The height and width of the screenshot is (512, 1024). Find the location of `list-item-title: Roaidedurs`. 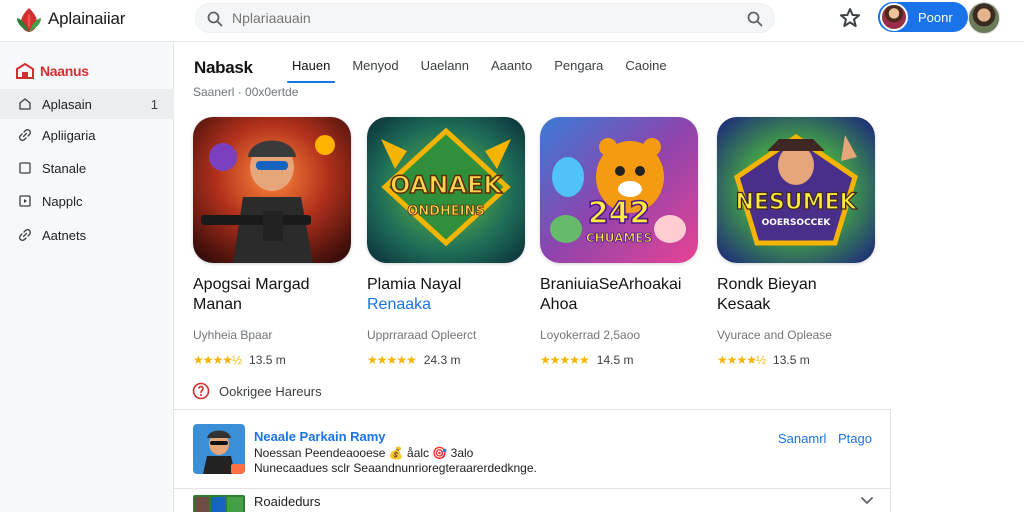

list-item-title: Roaidedurs is located at coordinates (287, 501).